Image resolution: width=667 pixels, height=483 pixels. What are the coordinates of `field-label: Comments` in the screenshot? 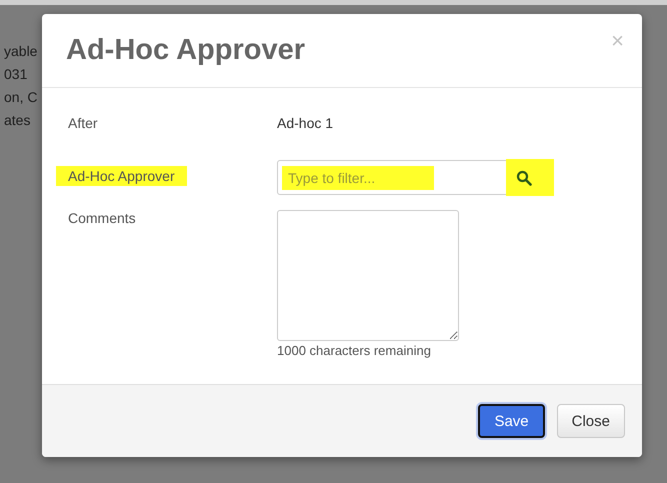 It's located at (102, 218).